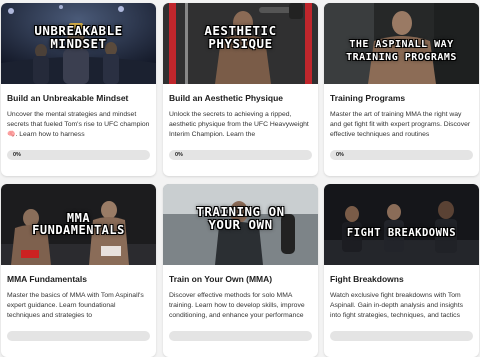 Image resolution: width=480 pixels, height=357 pixels. I want to click on overlay-line: YOUR OWN, so click(240, 224).